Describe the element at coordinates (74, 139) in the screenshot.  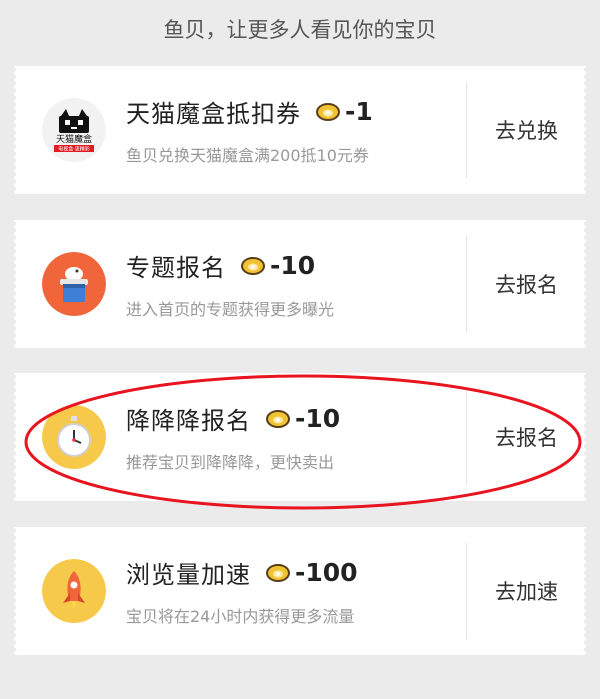
I see `logo-text: 天猫魔盒` at that location.